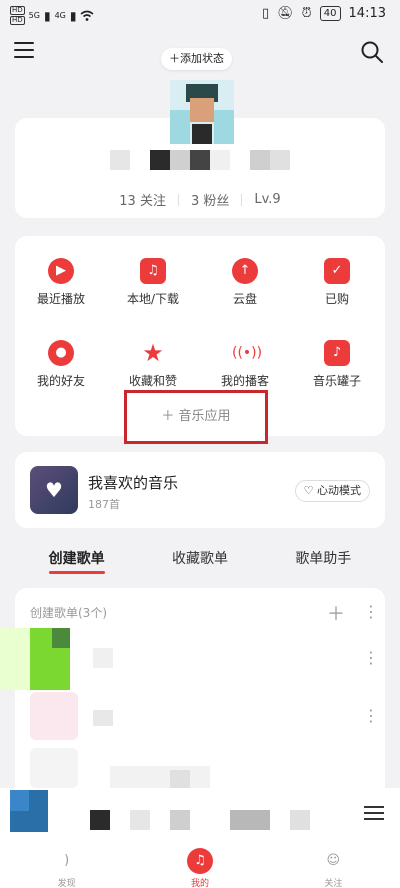  Describe the element at coordinates (196, 59) in the screenshot. I see `add-status-button: ＋添加状态` at that location.